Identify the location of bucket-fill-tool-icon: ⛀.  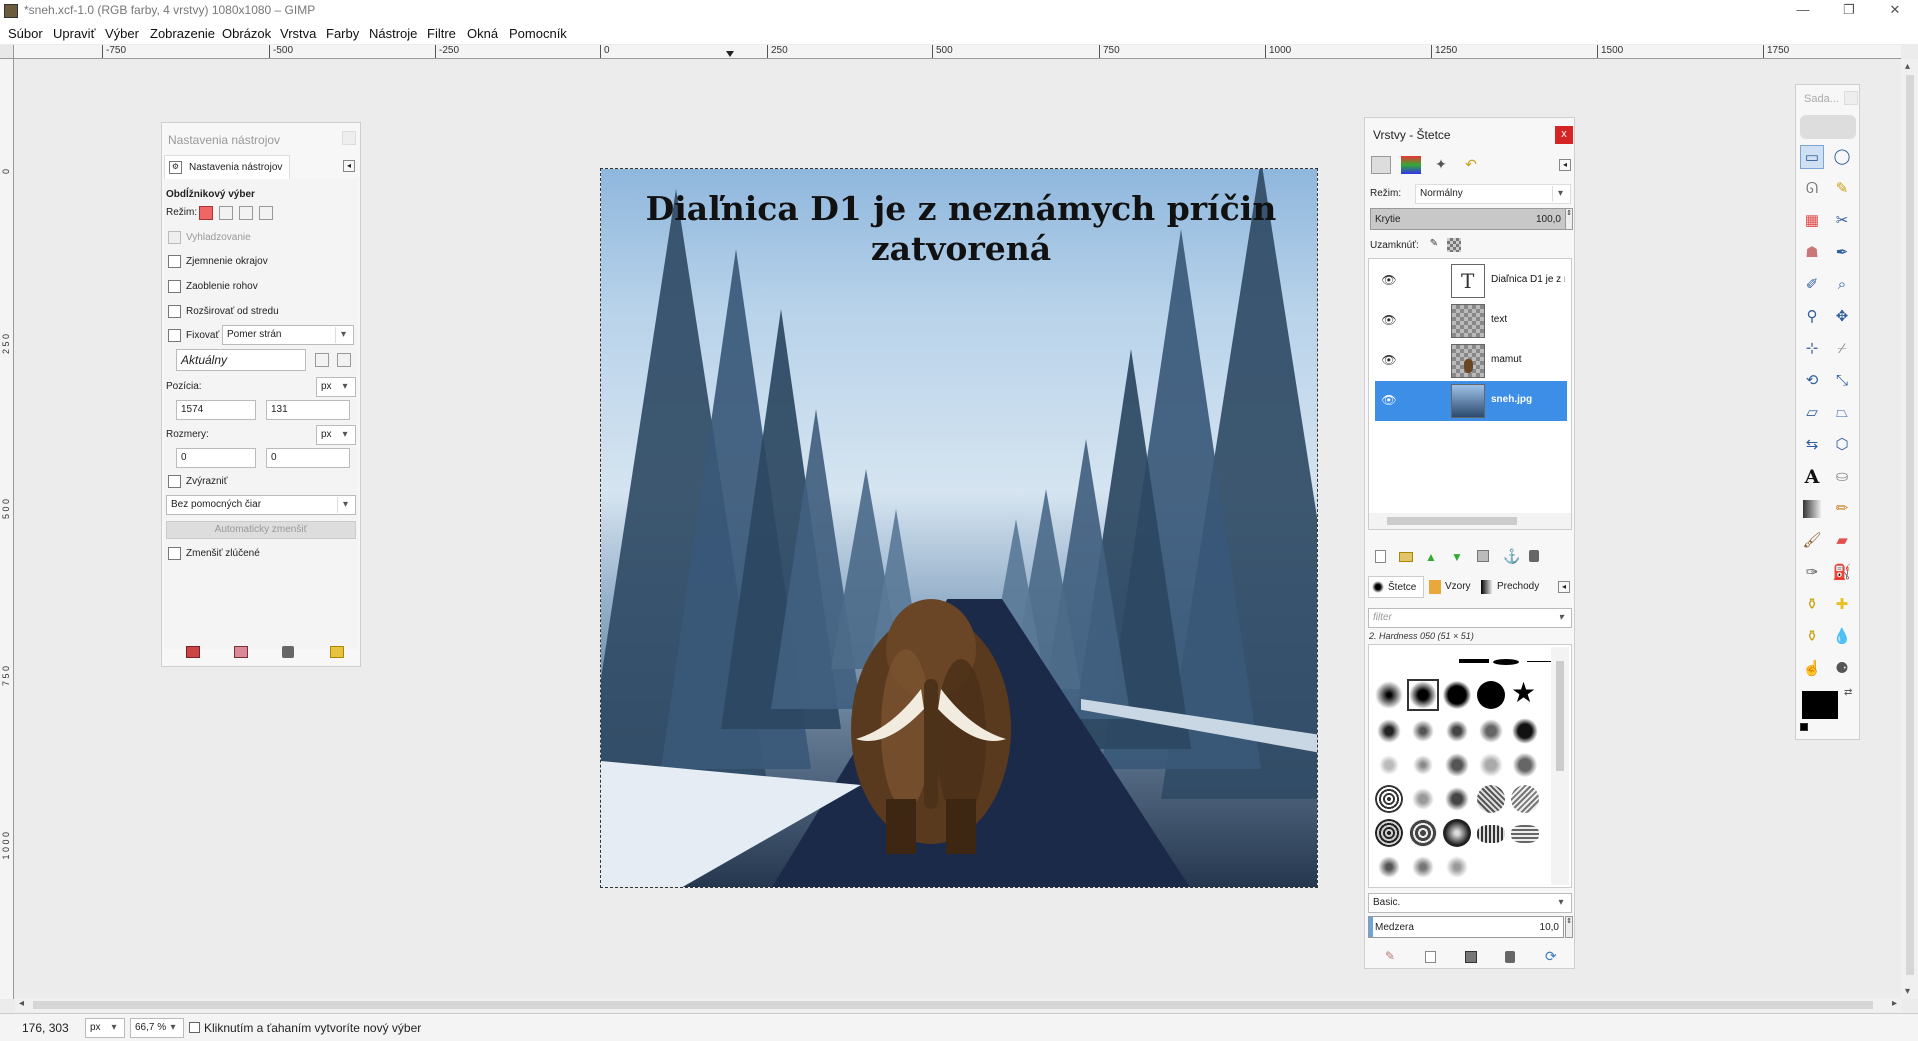
(1842, 477).